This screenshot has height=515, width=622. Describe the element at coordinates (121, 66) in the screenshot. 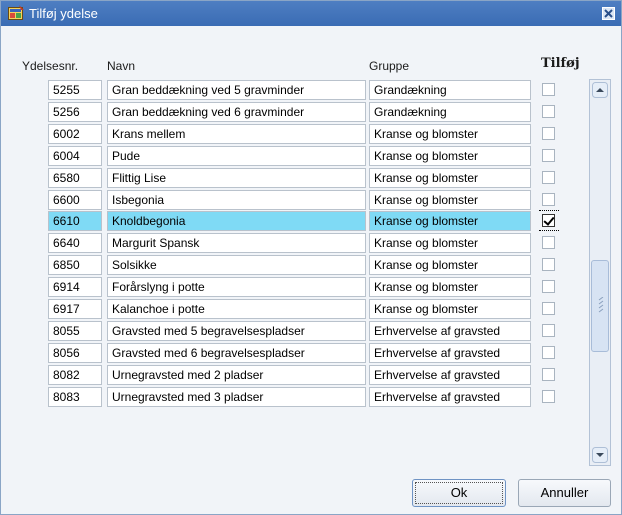

I see `column-header-navn: Navn` at that location.